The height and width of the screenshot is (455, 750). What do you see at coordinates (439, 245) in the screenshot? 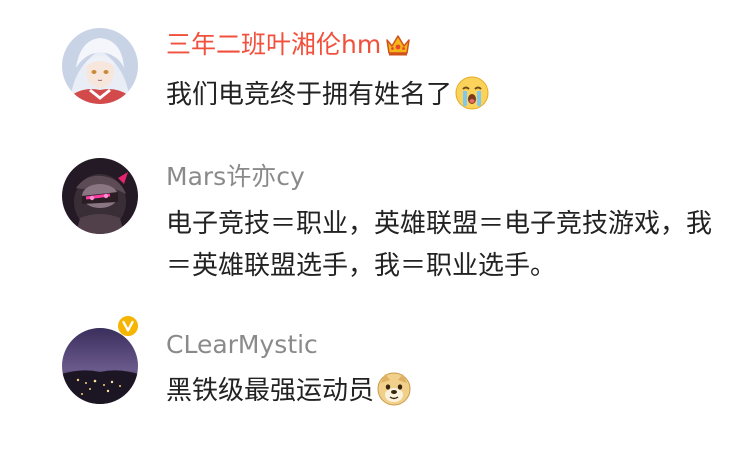
I see `comment-text-content: 电子竞技＝职业，英雄联盟＝电子竞技游戏，我＝英雄联盟选手，我＝职业选手。` at bounding box center [439, 245].